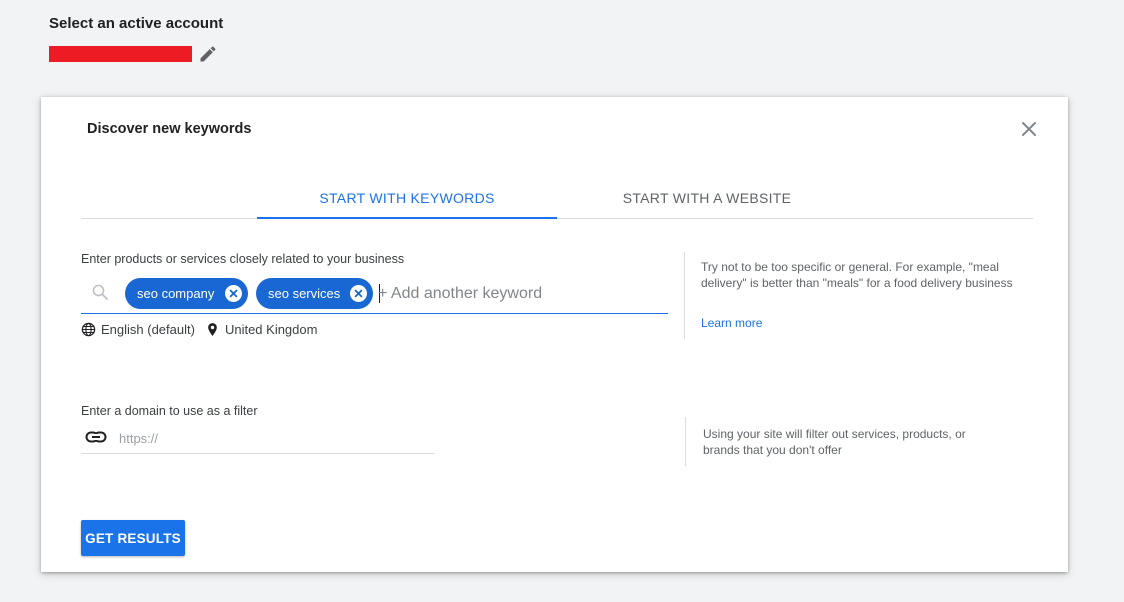  I want to click on account-row, so click(136, 54).